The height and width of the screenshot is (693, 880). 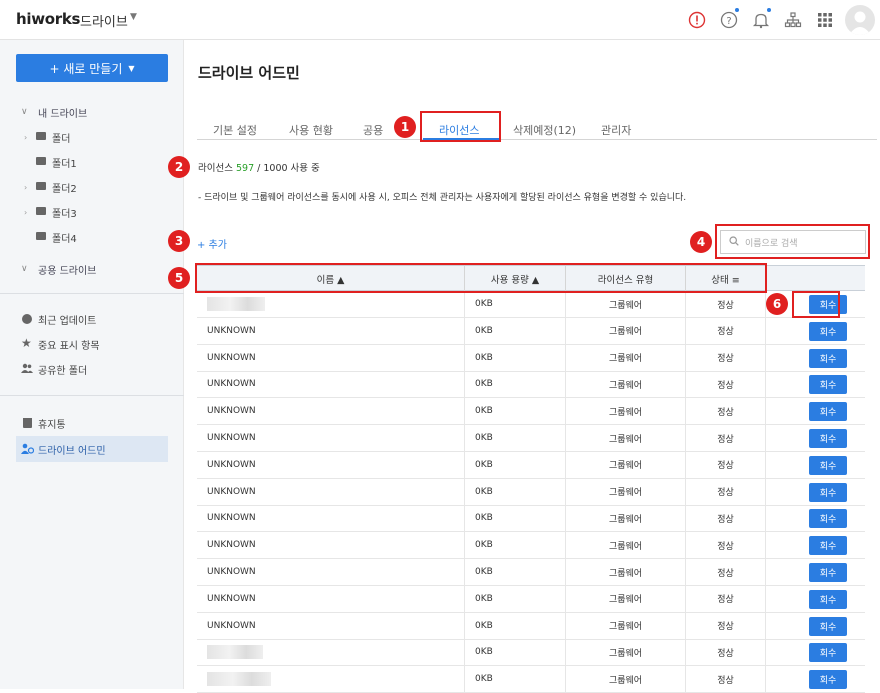 What do you see at coordinates (104, 20) in the screenshot?
I see `app-switcher-label: 드라이브` at bounding box center [104, 20].